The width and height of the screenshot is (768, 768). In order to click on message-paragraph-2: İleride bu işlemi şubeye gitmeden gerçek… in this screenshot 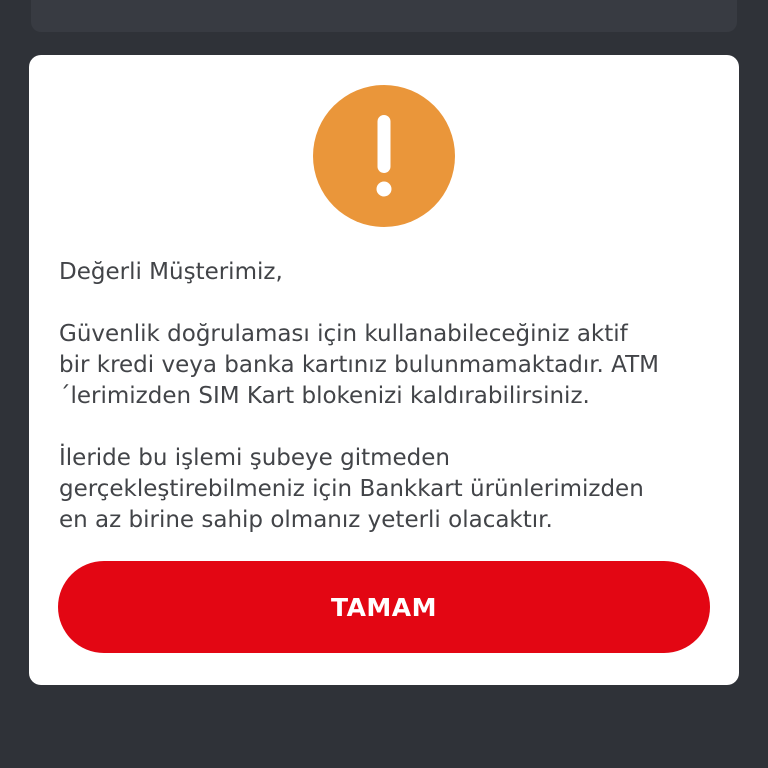, I will do `click(351, 489)`.